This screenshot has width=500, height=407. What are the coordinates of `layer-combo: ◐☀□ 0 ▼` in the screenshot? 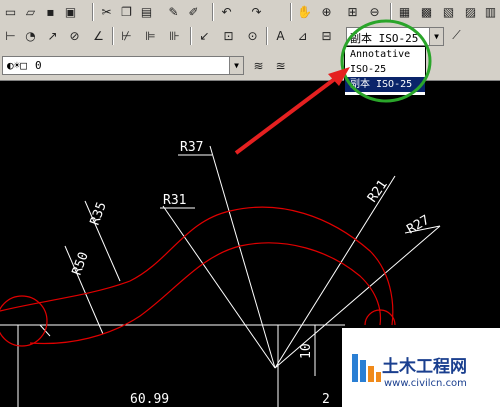 It's located at (123, 65).